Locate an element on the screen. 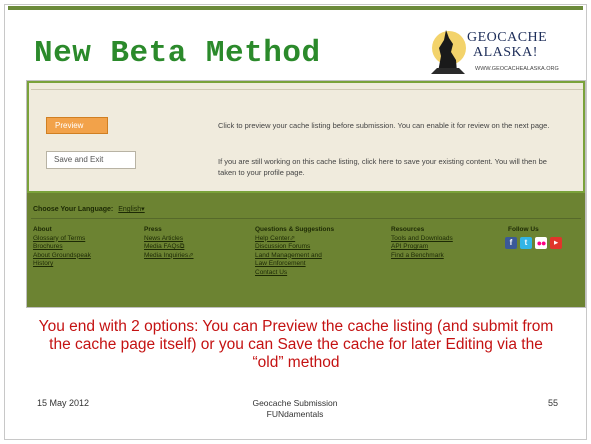  footer-date: 15 May 2012 is located at coordinates (63, 403).